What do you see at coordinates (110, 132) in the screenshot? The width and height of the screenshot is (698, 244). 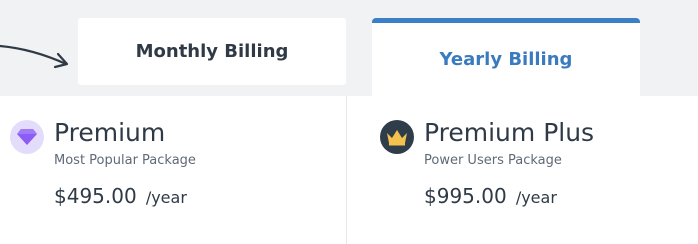 I see `plan-name: Premium` at bounding box center [110, 132].